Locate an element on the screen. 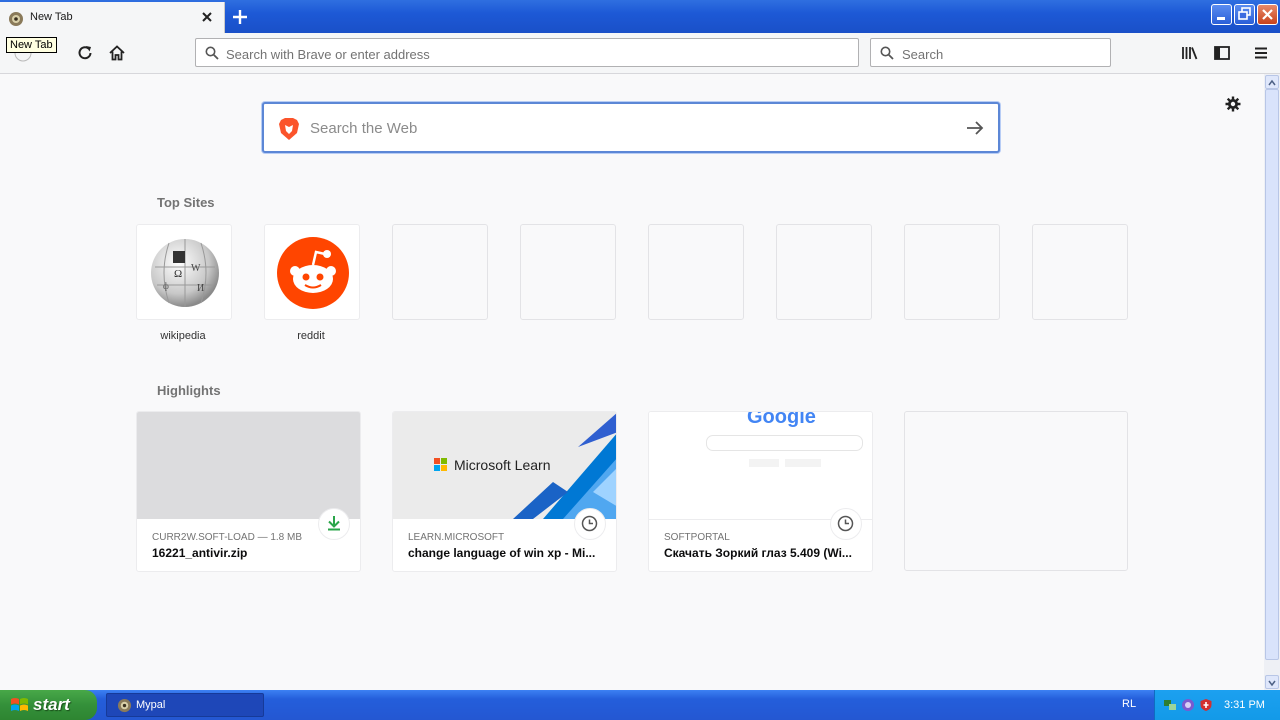 This screenshot has height=720, width=1280. download-icon is located at coordinates (334, 523).